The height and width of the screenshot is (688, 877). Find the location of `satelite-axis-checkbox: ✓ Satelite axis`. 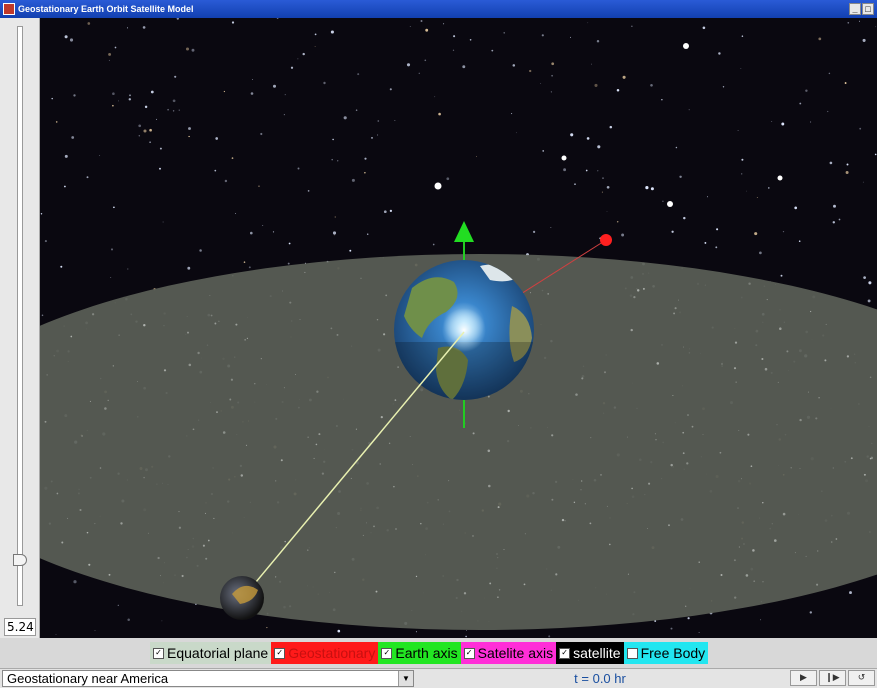

satelite-axis-checkbox: ✓ Satelite axis is located at coordinates (508, 653).